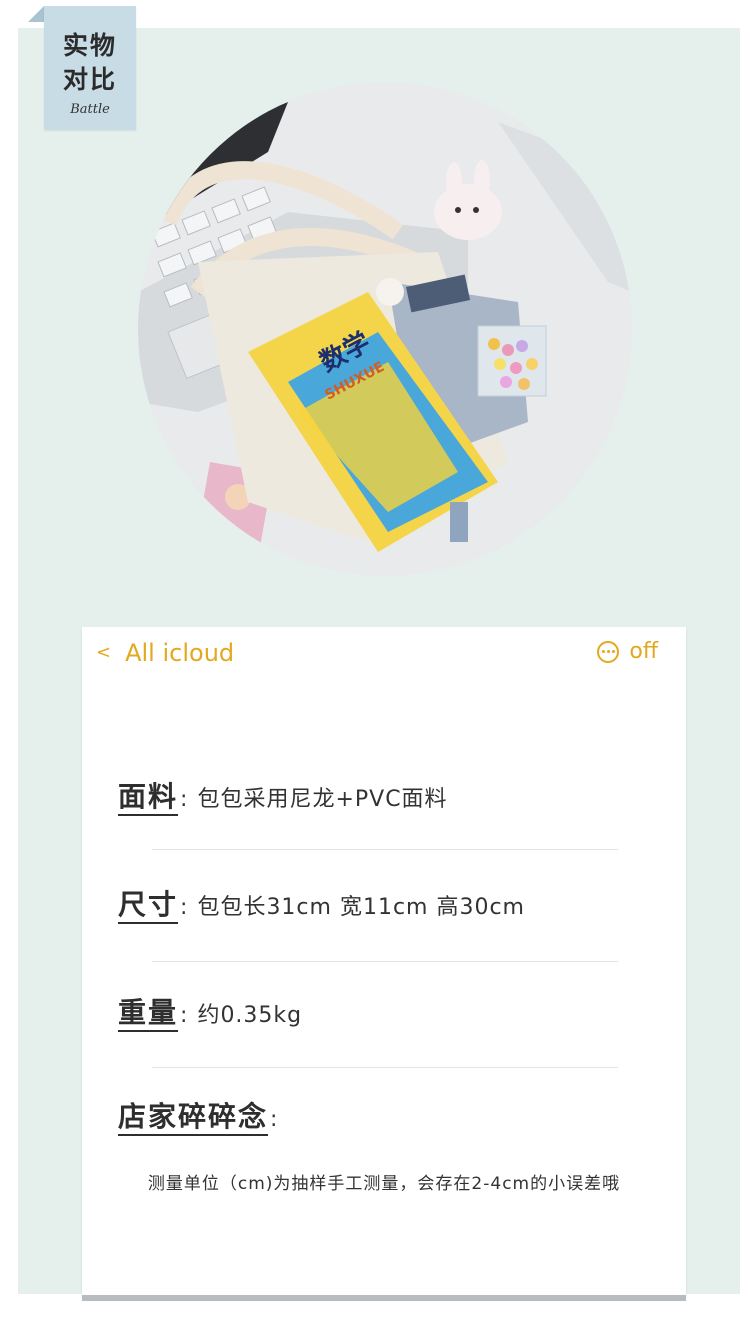  I want to click on more-options: off, so click(627, 651).